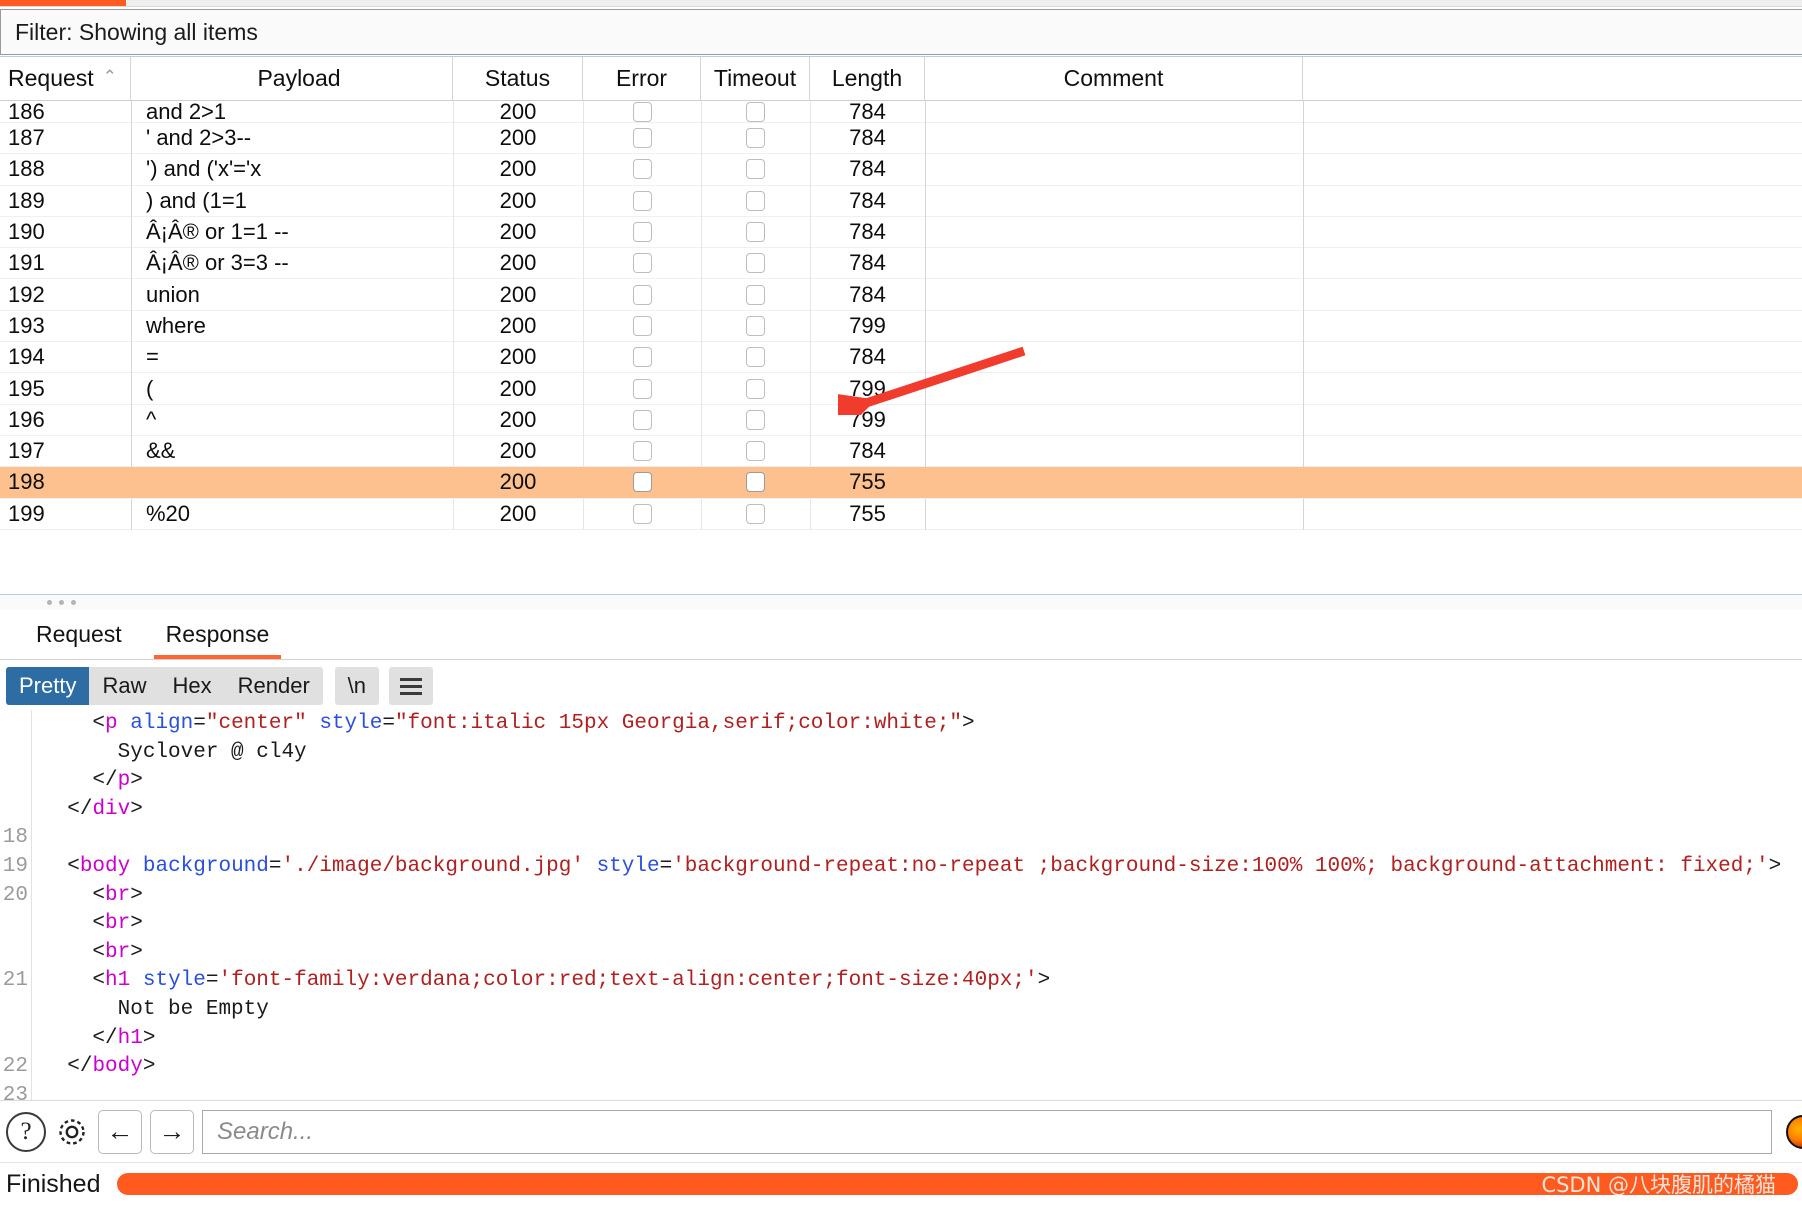 Image resolution: width=1802 pixels, height=1205 pixels. Describe the element at coordinates (26, 419) in the screenshot. I see `cell-request: 196` at that location.